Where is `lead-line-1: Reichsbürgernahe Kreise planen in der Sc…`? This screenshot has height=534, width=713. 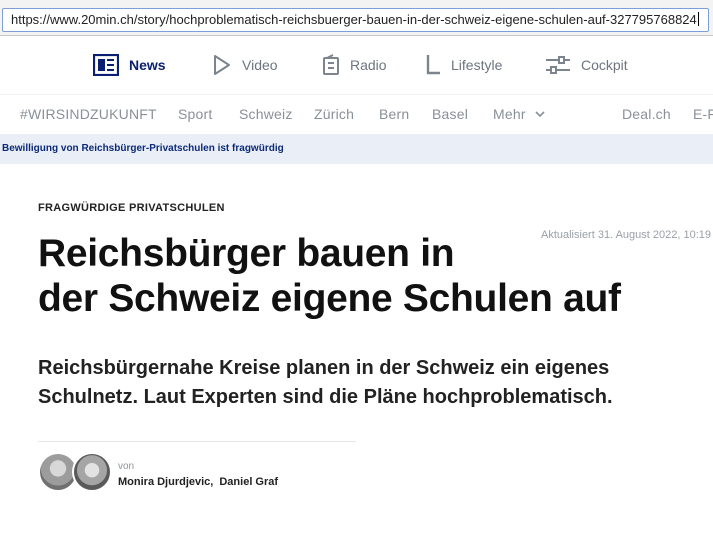 lead-line-1: Reichsbürgernahe Kreise planen in der Sc… is located at coordinates (324, 368).